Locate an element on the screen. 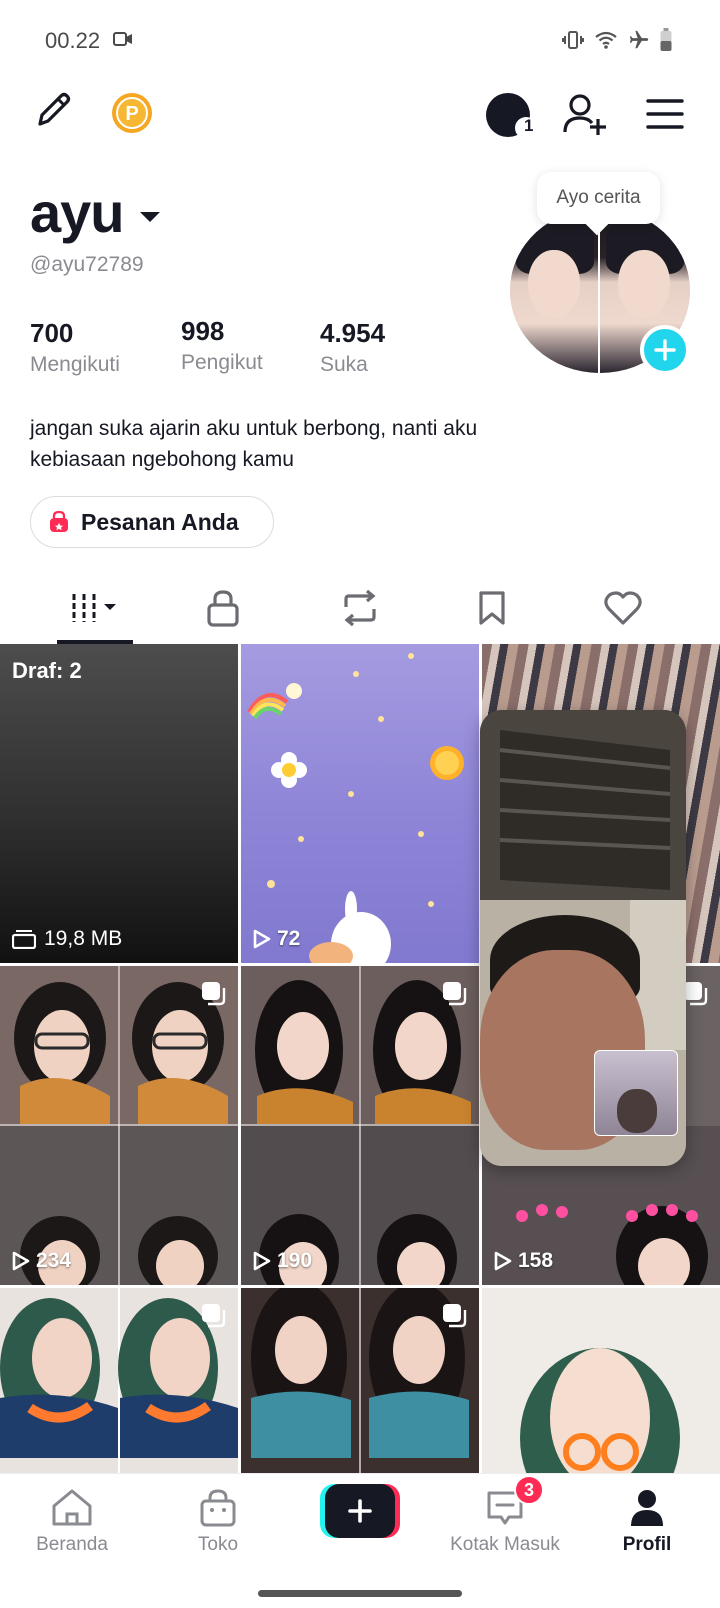  add-story-button is located at coordinates (665, 350).